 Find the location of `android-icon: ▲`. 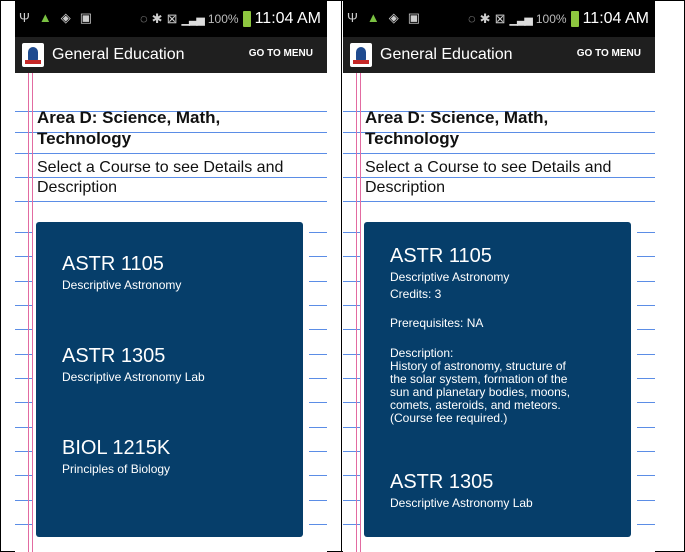

android-icon: ▲ is located at coordinates (373, 17).